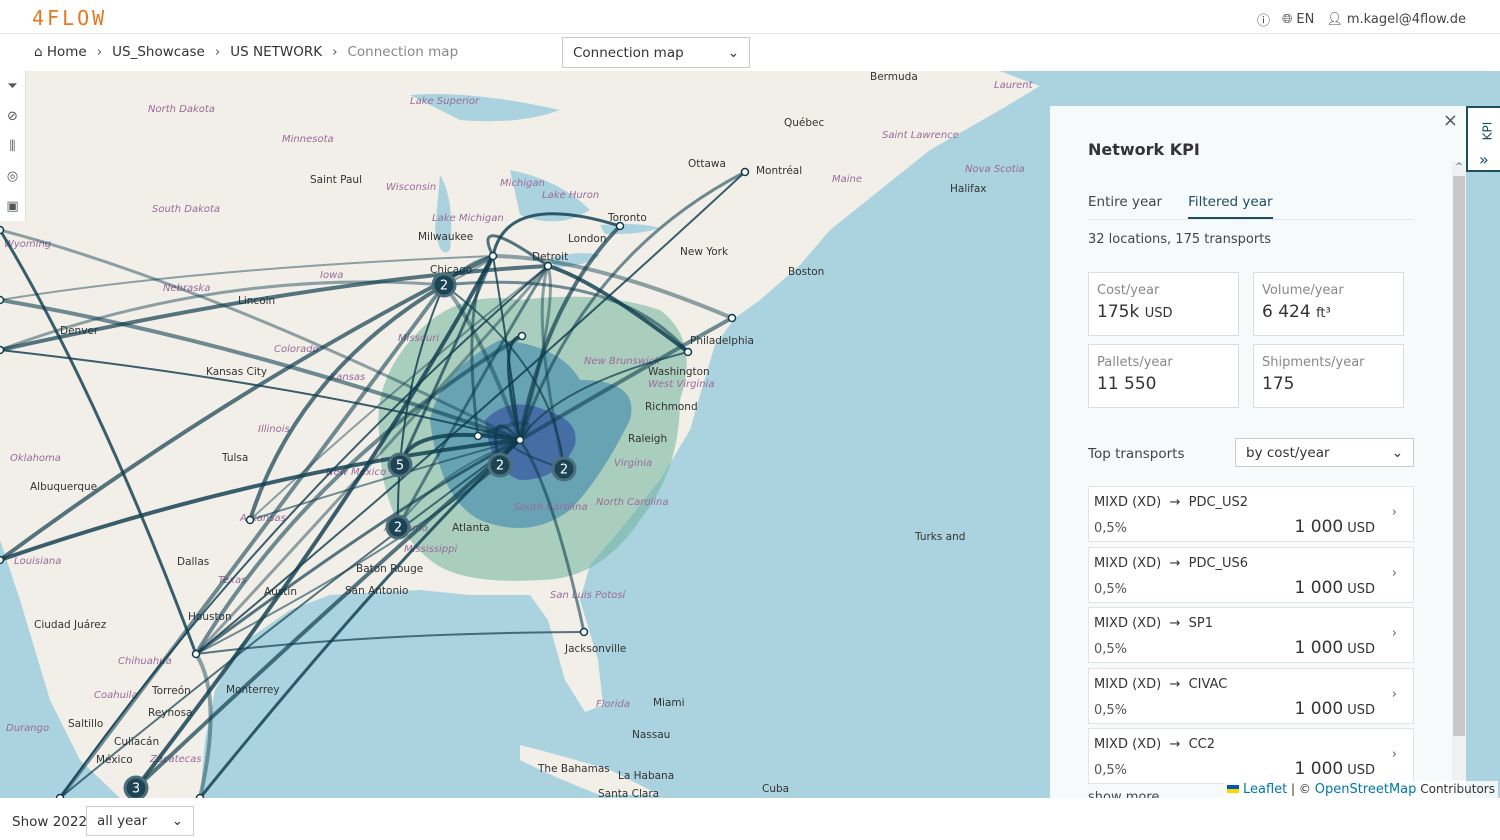 The width and height of the screenshot is (1500, 840). What do you see at coordinates (331, 275) in the screenshot?
I see `map-label: Iowa` at bounding box center [331, 275].